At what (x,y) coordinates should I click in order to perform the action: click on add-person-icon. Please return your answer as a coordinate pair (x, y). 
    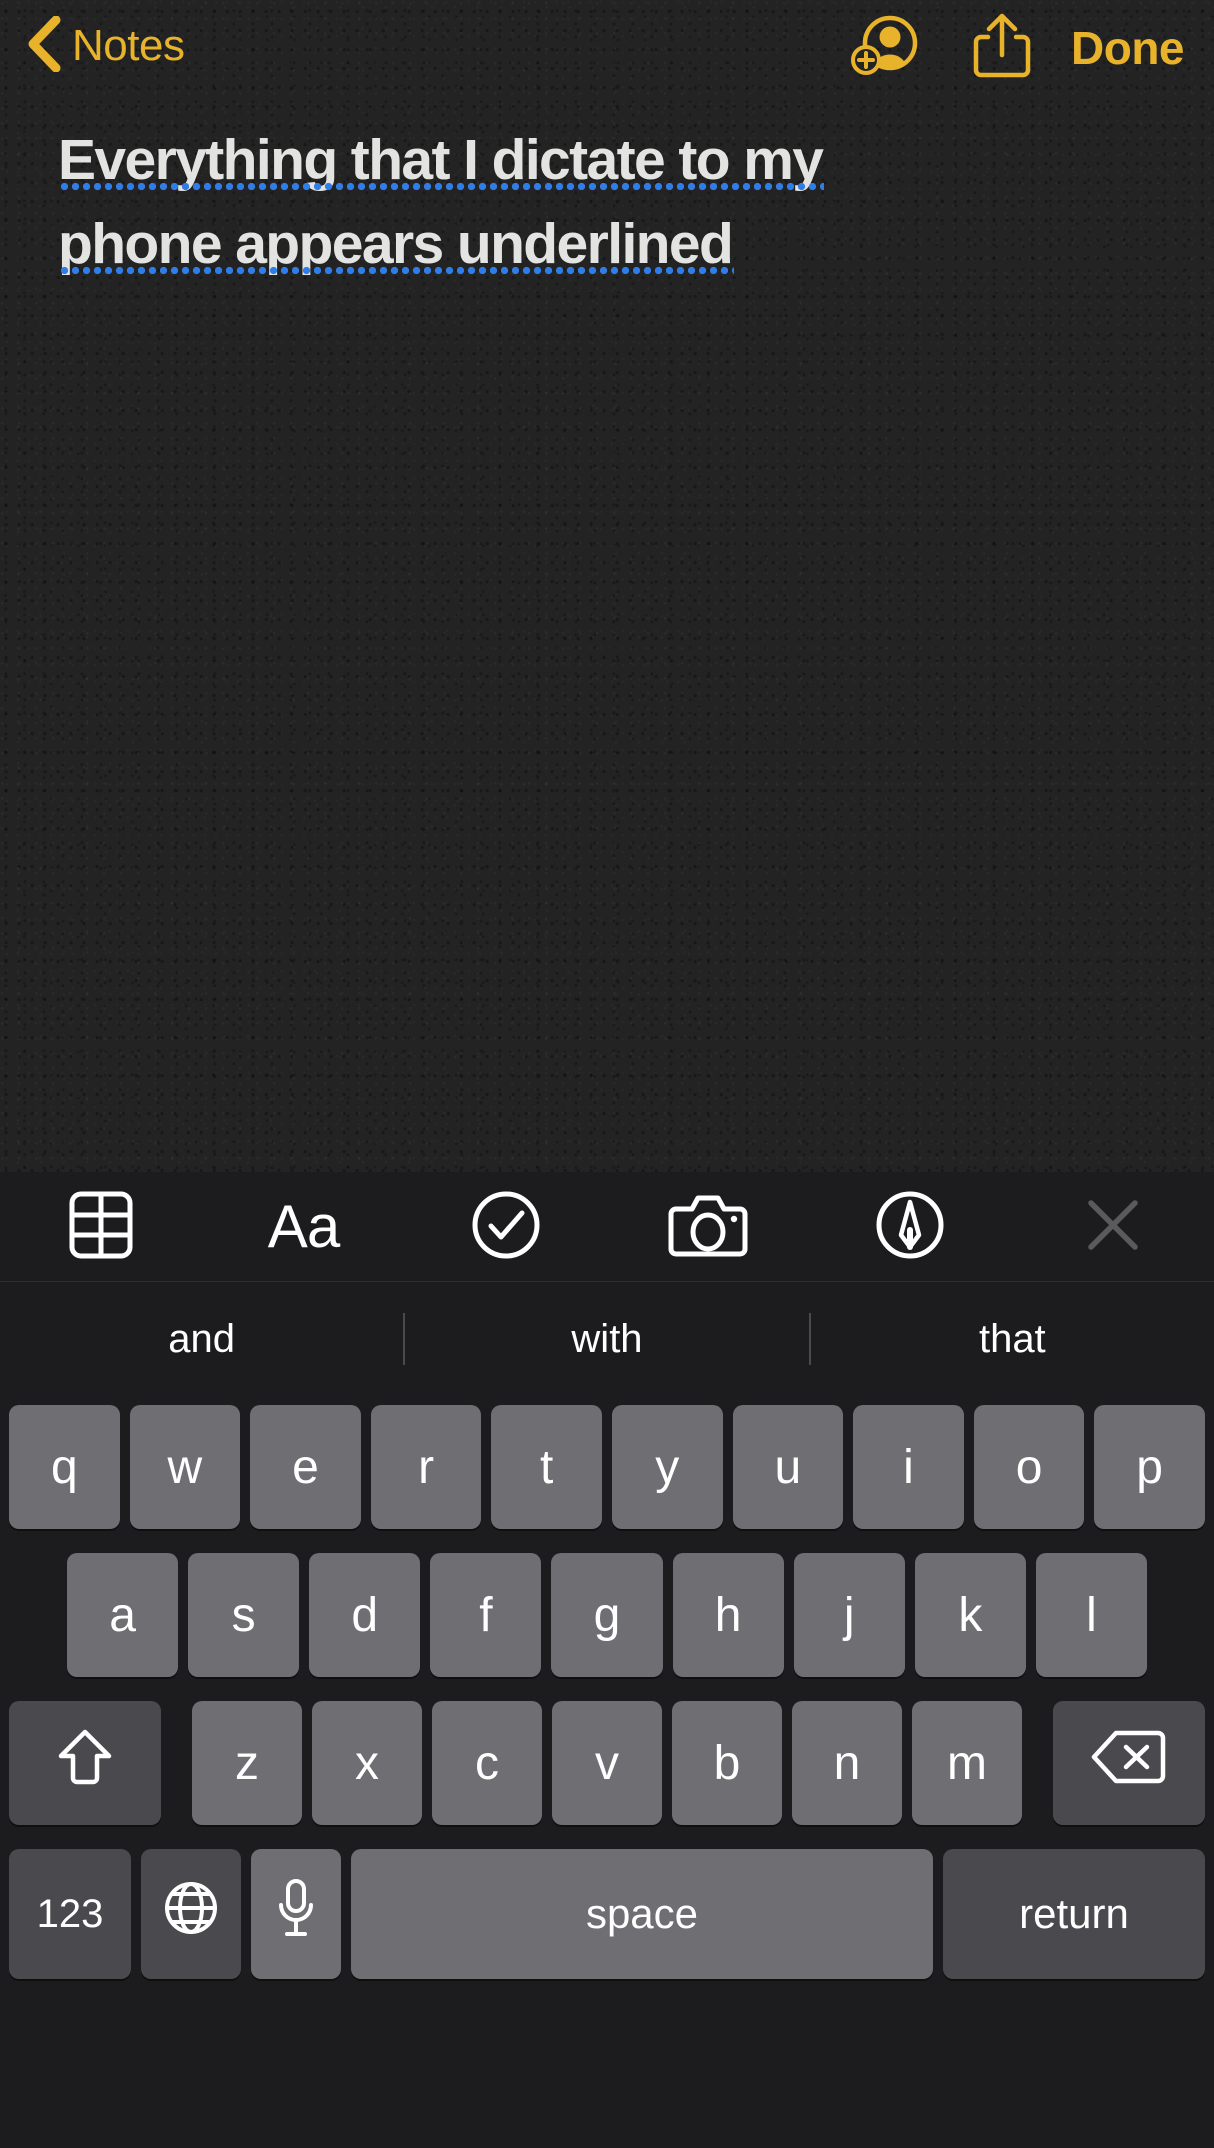
    Looking at the image, I should click on (884, 48).